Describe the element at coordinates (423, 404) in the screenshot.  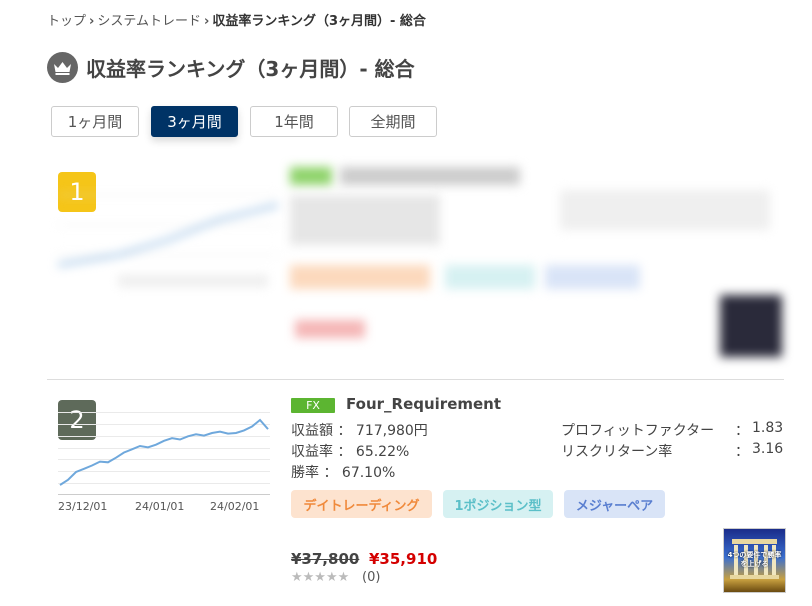
I see `system-name-link: Four_Requirement` at that location.